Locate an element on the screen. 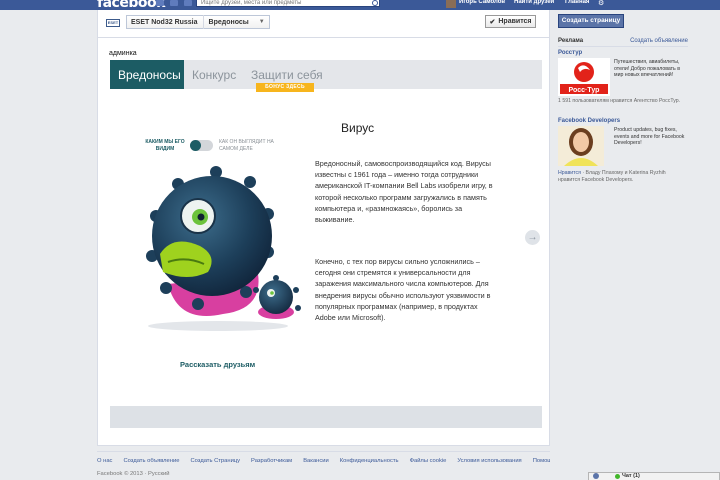 The image size is (720, 480). search-input: Ищите друзей, места или предметы is located at coordinates (288, 3).